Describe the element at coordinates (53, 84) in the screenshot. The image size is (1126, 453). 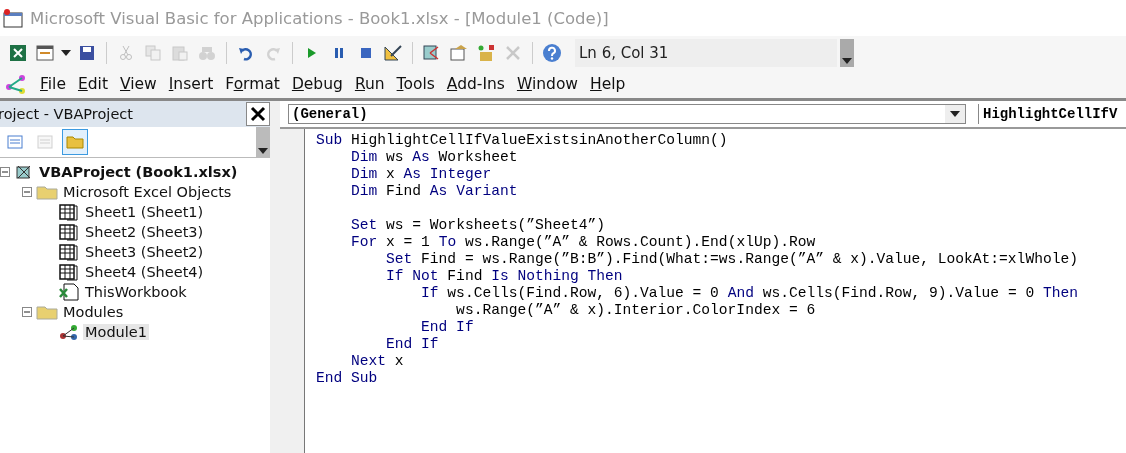
I see `menu-item: File` at that location.